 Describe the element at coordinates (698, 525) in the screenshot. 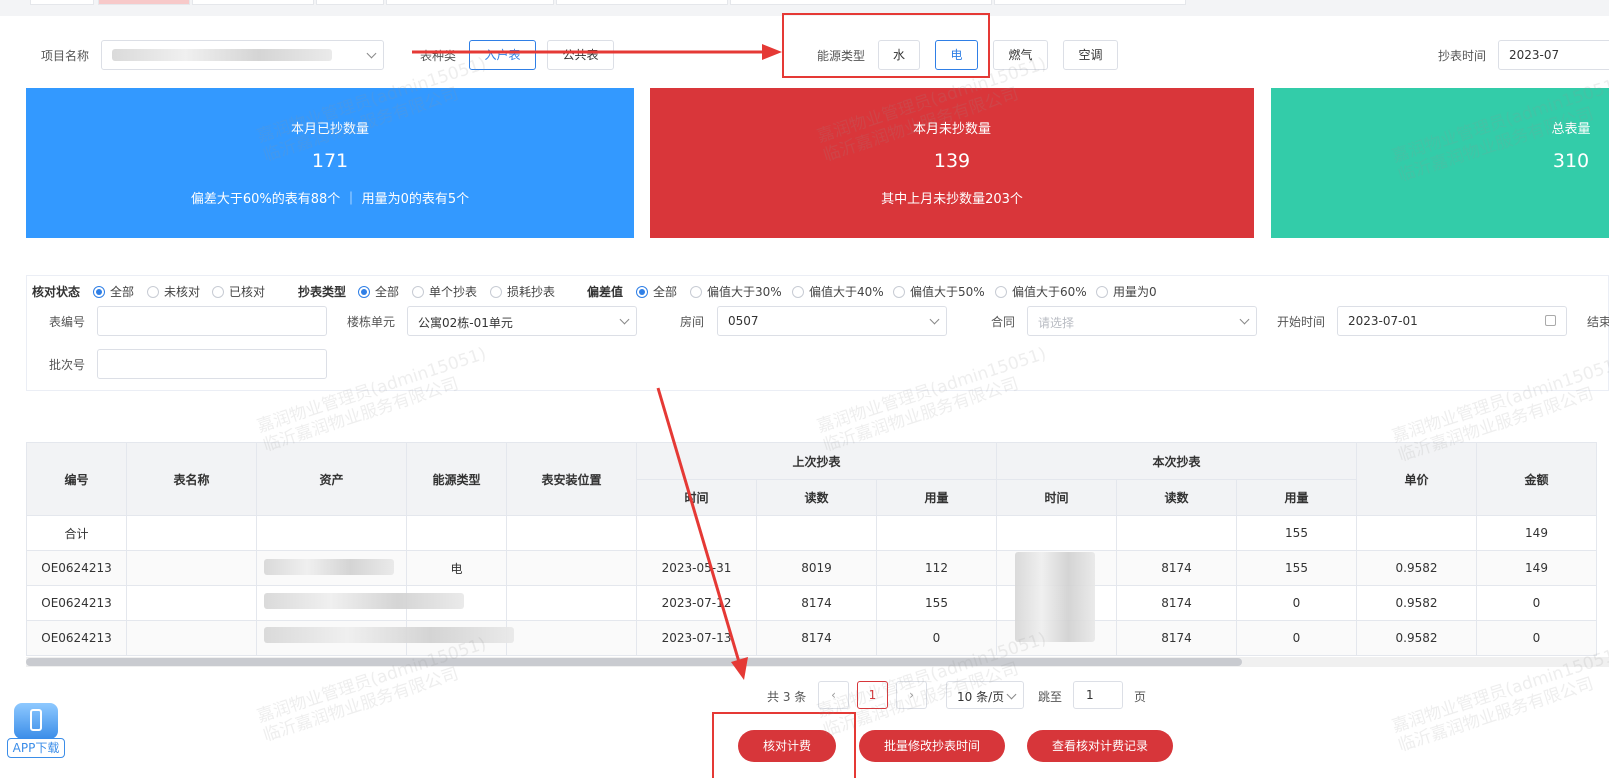

I see `arrow-to-verify` at that location.